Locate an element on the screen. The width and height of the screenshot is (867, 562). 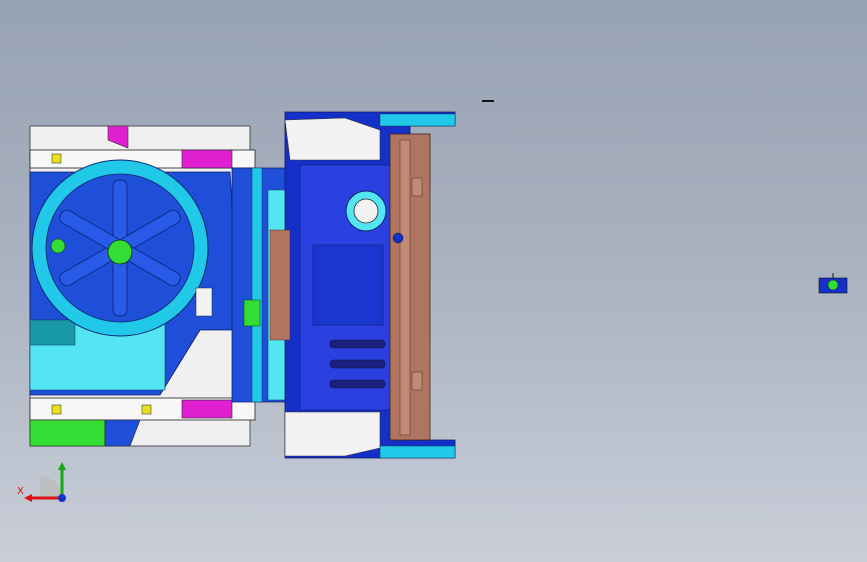
axis-triad is located at coordinates (44, 483).